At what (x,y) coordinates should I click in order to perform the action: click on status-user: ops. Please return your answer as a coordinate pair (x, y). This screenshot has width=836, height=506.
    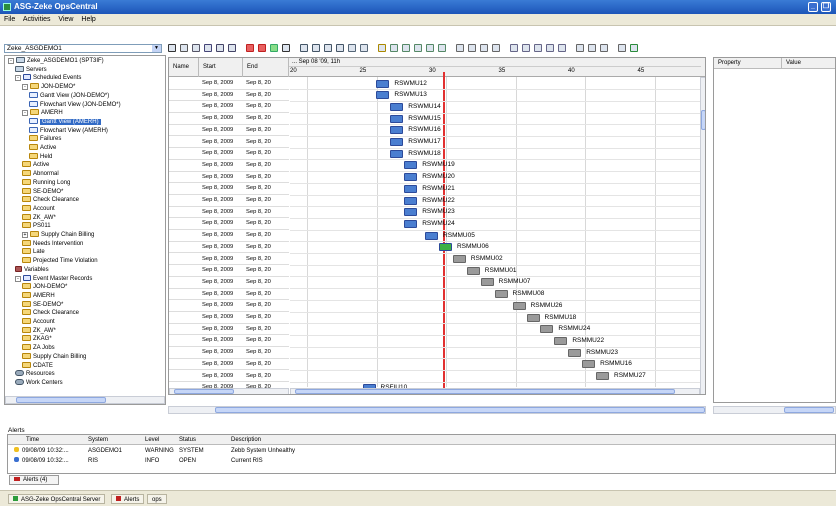
    Looking at the image, I should click on (157, 499).